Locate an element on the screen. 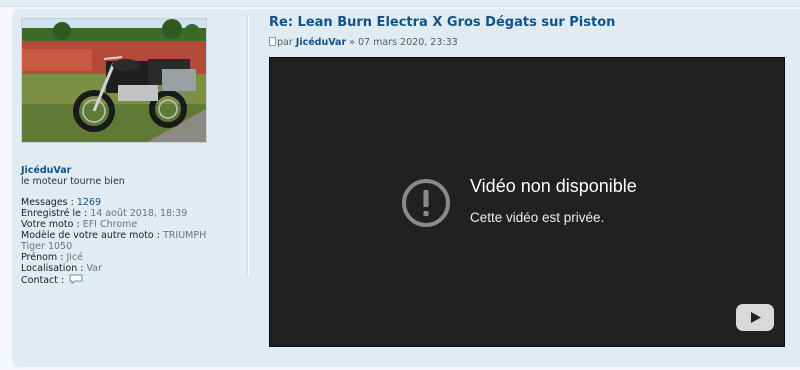 The width and height of the screenshot is (800, 370). post-date: 07 mars 2020, 23:33 is located at coordinates (408, 42).